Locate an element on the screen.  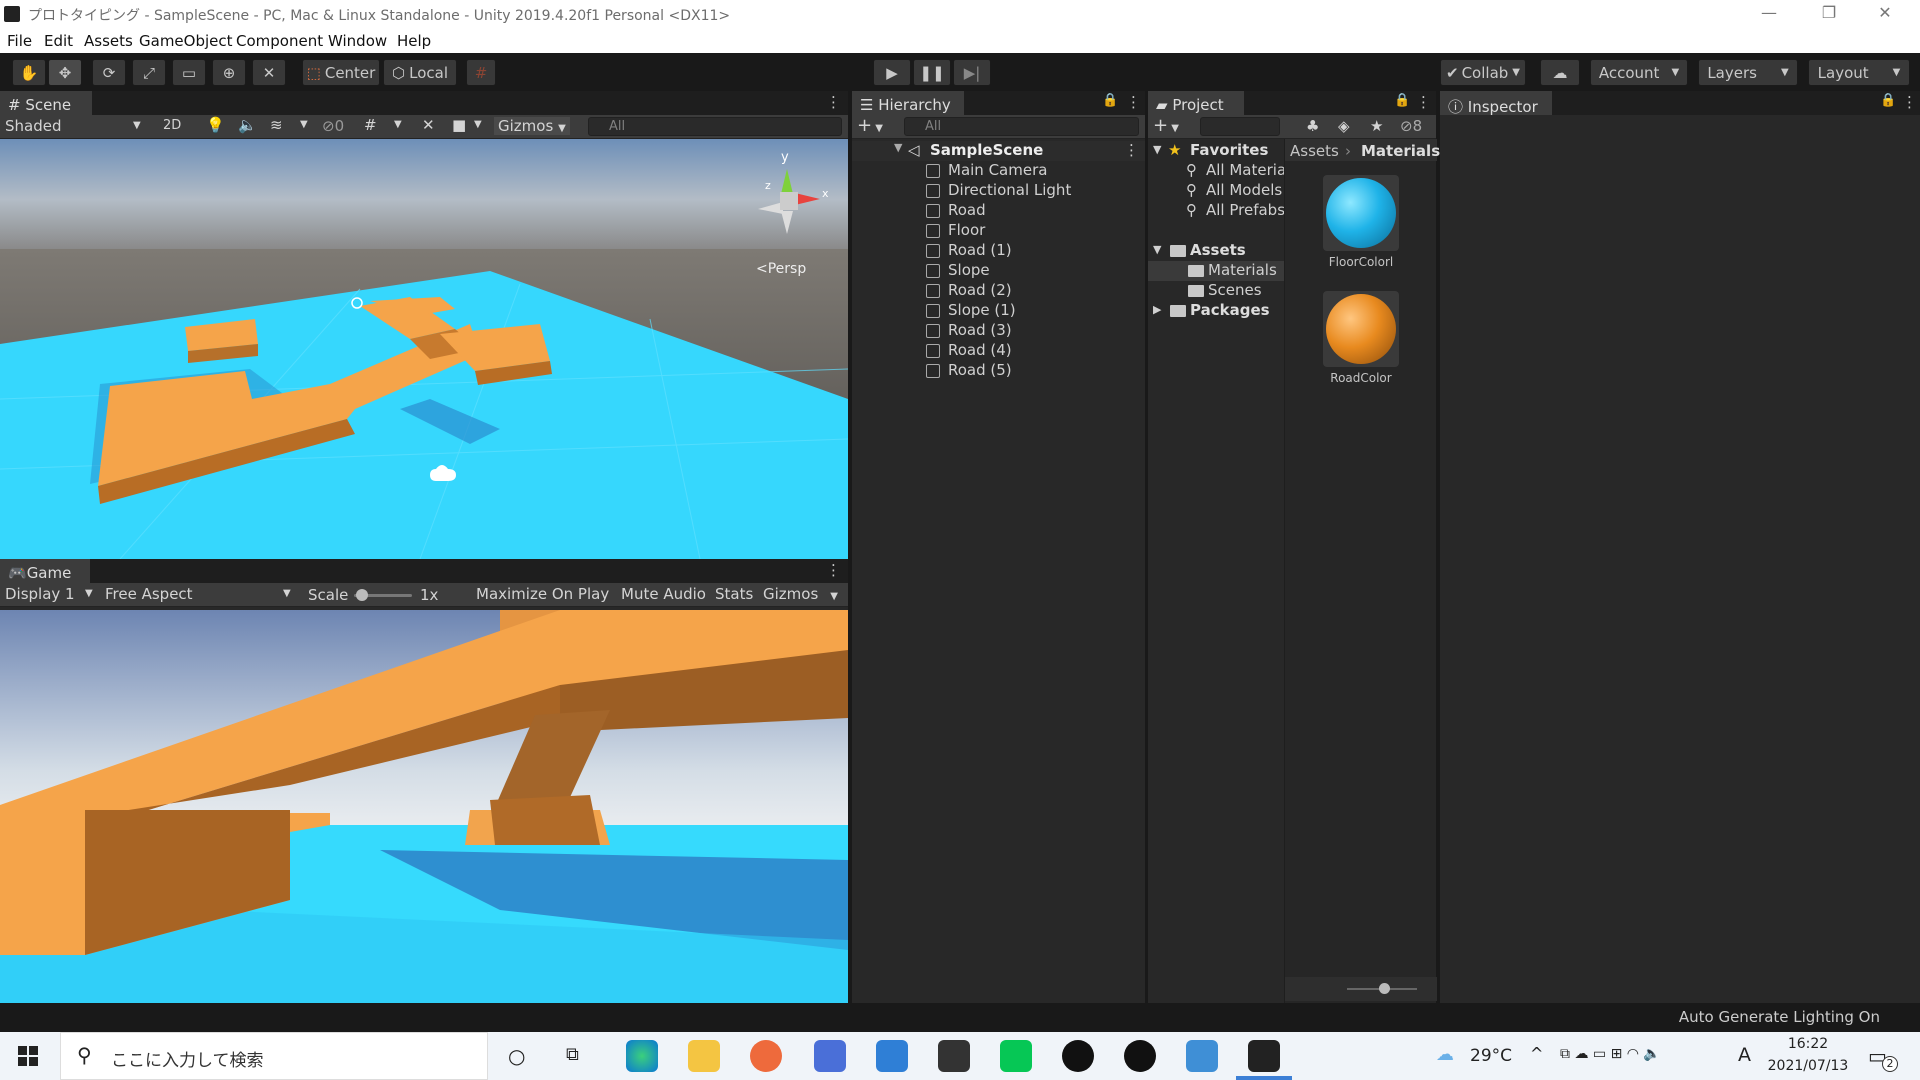
mail-icon is located at coordinates (892, 1056).